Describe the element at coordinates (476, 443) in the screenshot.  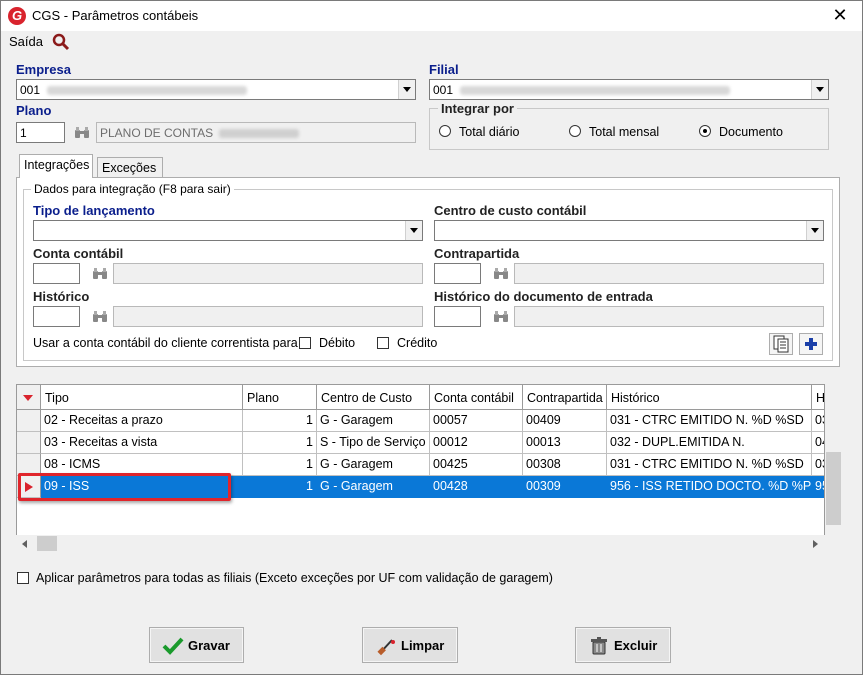
I see `cell-conta: 00012` at that location.